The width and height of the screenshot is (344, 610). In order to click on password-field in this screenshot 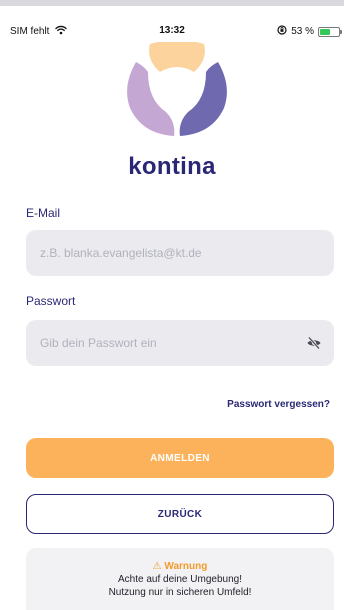, I will do `click(180, 343)`.